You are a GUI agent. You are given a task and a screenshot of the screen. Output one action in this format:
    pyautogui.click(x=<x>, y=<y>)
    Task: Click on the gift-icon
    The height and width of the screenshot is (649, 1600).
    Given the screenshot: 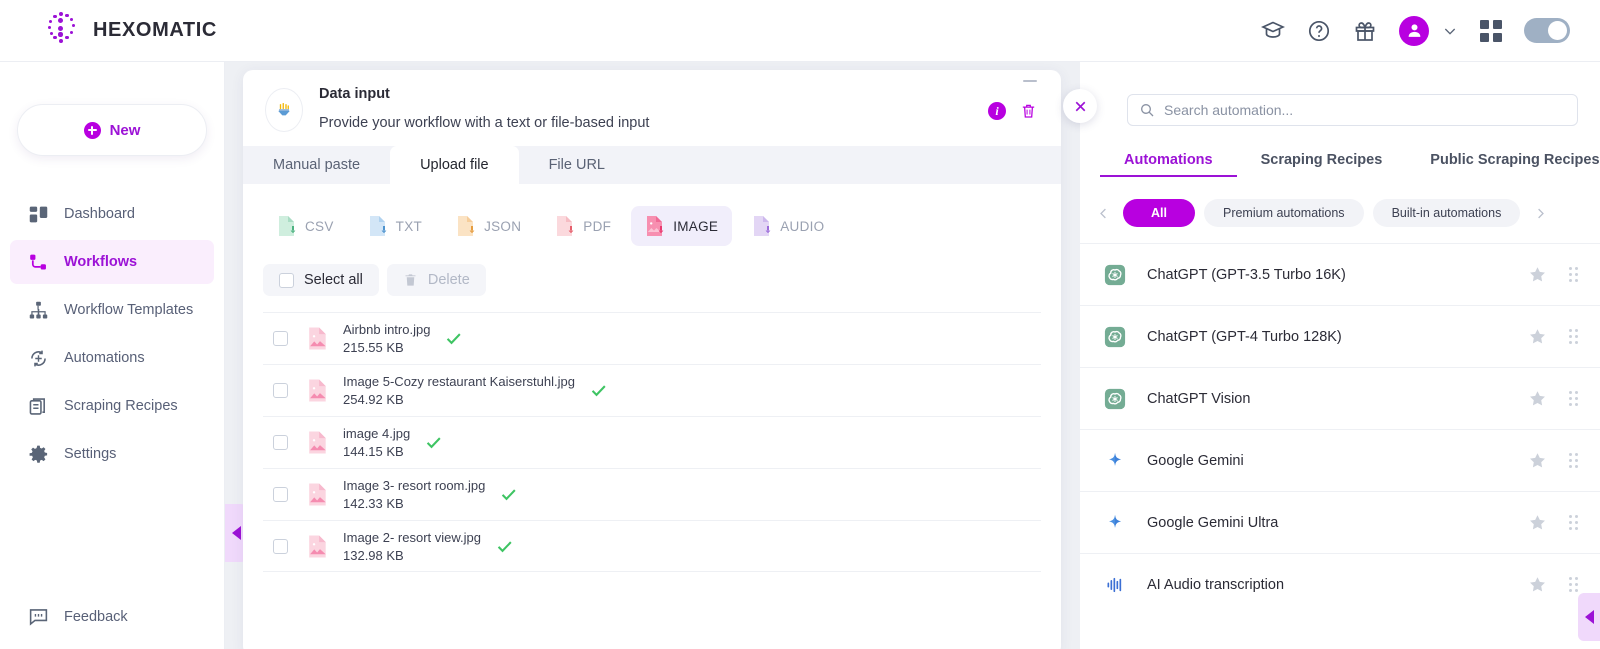 What is the action you would take?
    pyautogui.click(x=1365, y=31)
    